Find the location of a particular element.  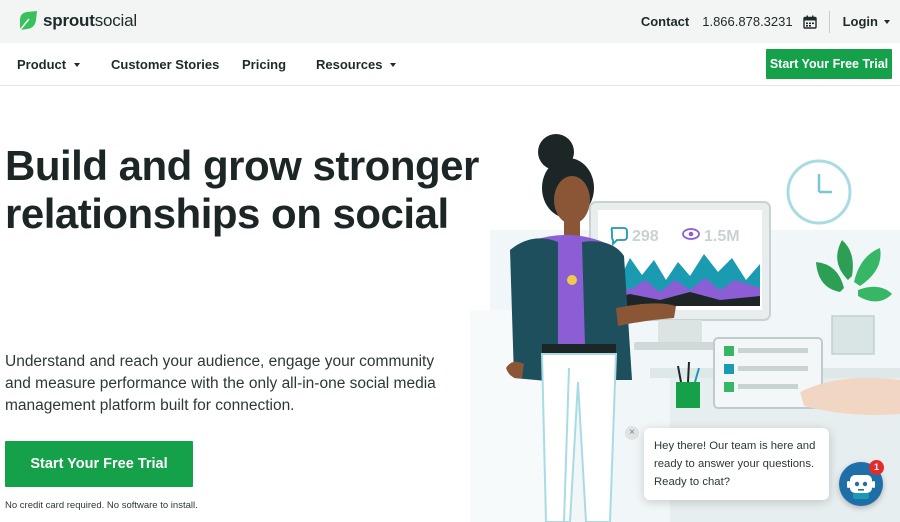

nav-item-customer-stories: Customer Stories is located at coordinates (165, 64).